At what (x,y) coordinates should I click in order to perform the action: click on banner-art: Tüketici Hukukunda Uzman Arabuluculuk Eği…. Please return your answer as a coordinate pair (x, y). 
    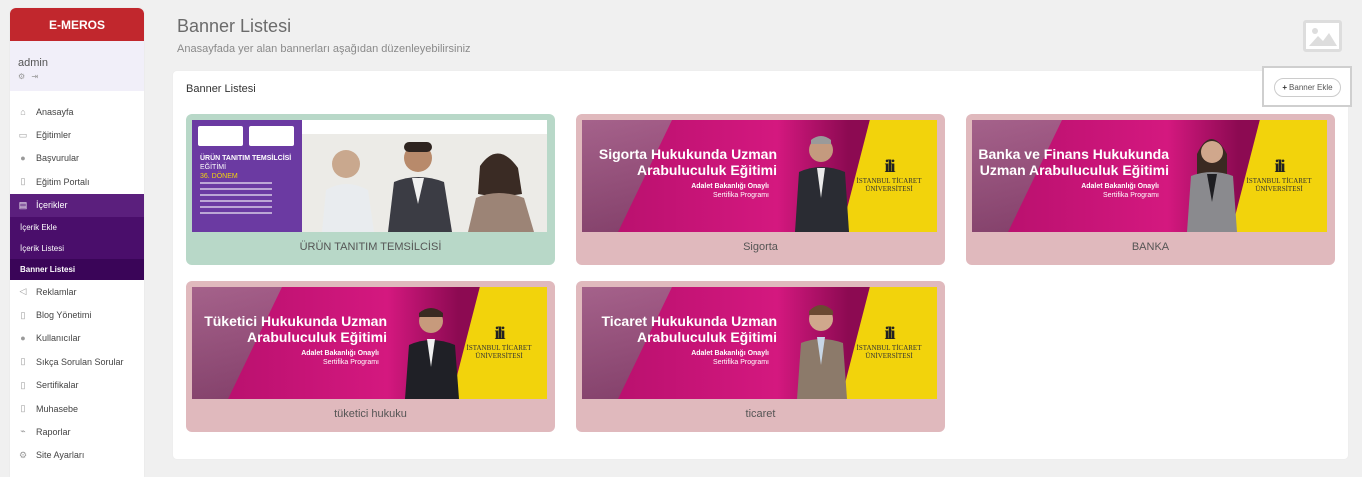
    Looking at the image, I should click on (369, 343).